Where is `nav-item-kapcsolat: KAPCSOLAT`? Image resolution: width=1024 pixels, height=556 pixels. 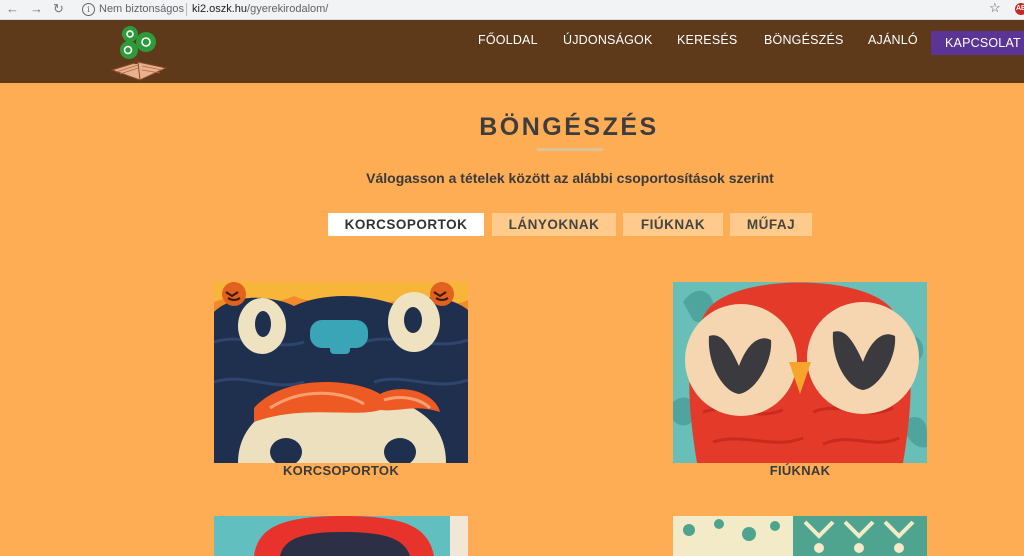 nav-item-kapcsolat: KAPCSOLAT is located at coordinates (977, 43).